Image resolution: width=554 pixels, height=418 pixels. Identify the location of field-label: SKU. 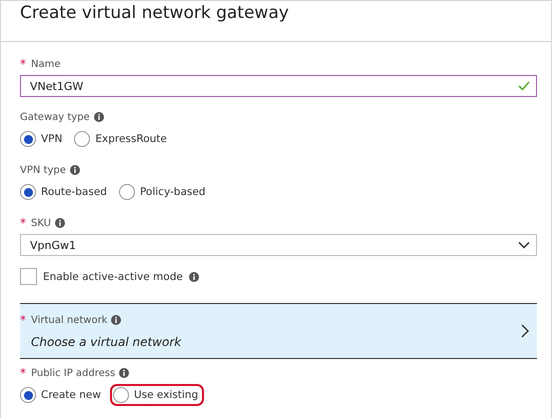
(41, 223).